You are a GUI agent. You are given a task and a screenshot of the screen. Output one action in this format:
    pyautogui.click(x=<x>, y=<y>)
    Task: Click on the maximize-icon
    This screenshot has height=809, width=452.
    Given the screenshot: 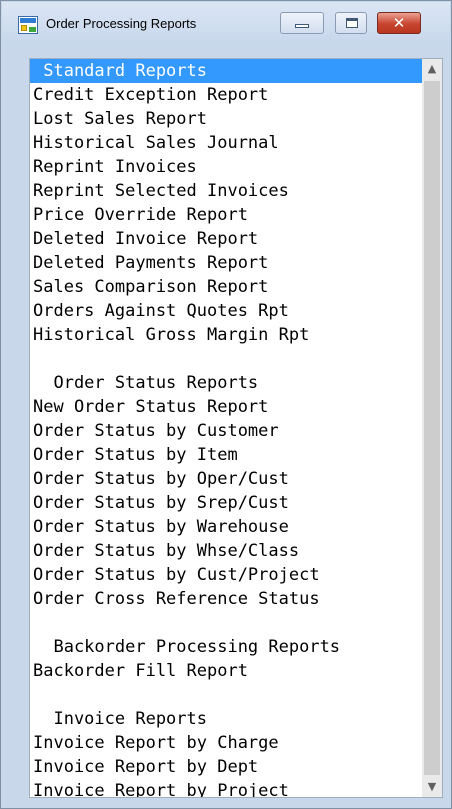 What is the action you would take?
    pyautogui.click(x=352, y=23)
    